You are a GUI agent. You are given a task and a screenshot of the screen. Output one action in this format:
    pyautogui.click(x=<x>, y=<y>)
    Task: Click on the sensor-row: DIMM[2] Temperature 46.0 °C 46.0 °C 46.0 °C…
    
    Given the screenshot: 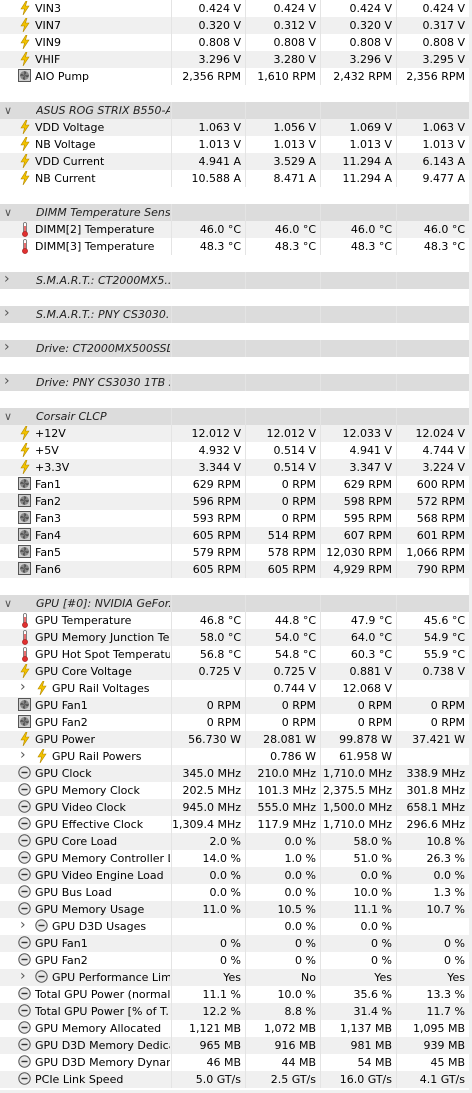 What is the action you would take?
    pyautogui.click(x=236, y=229)
    